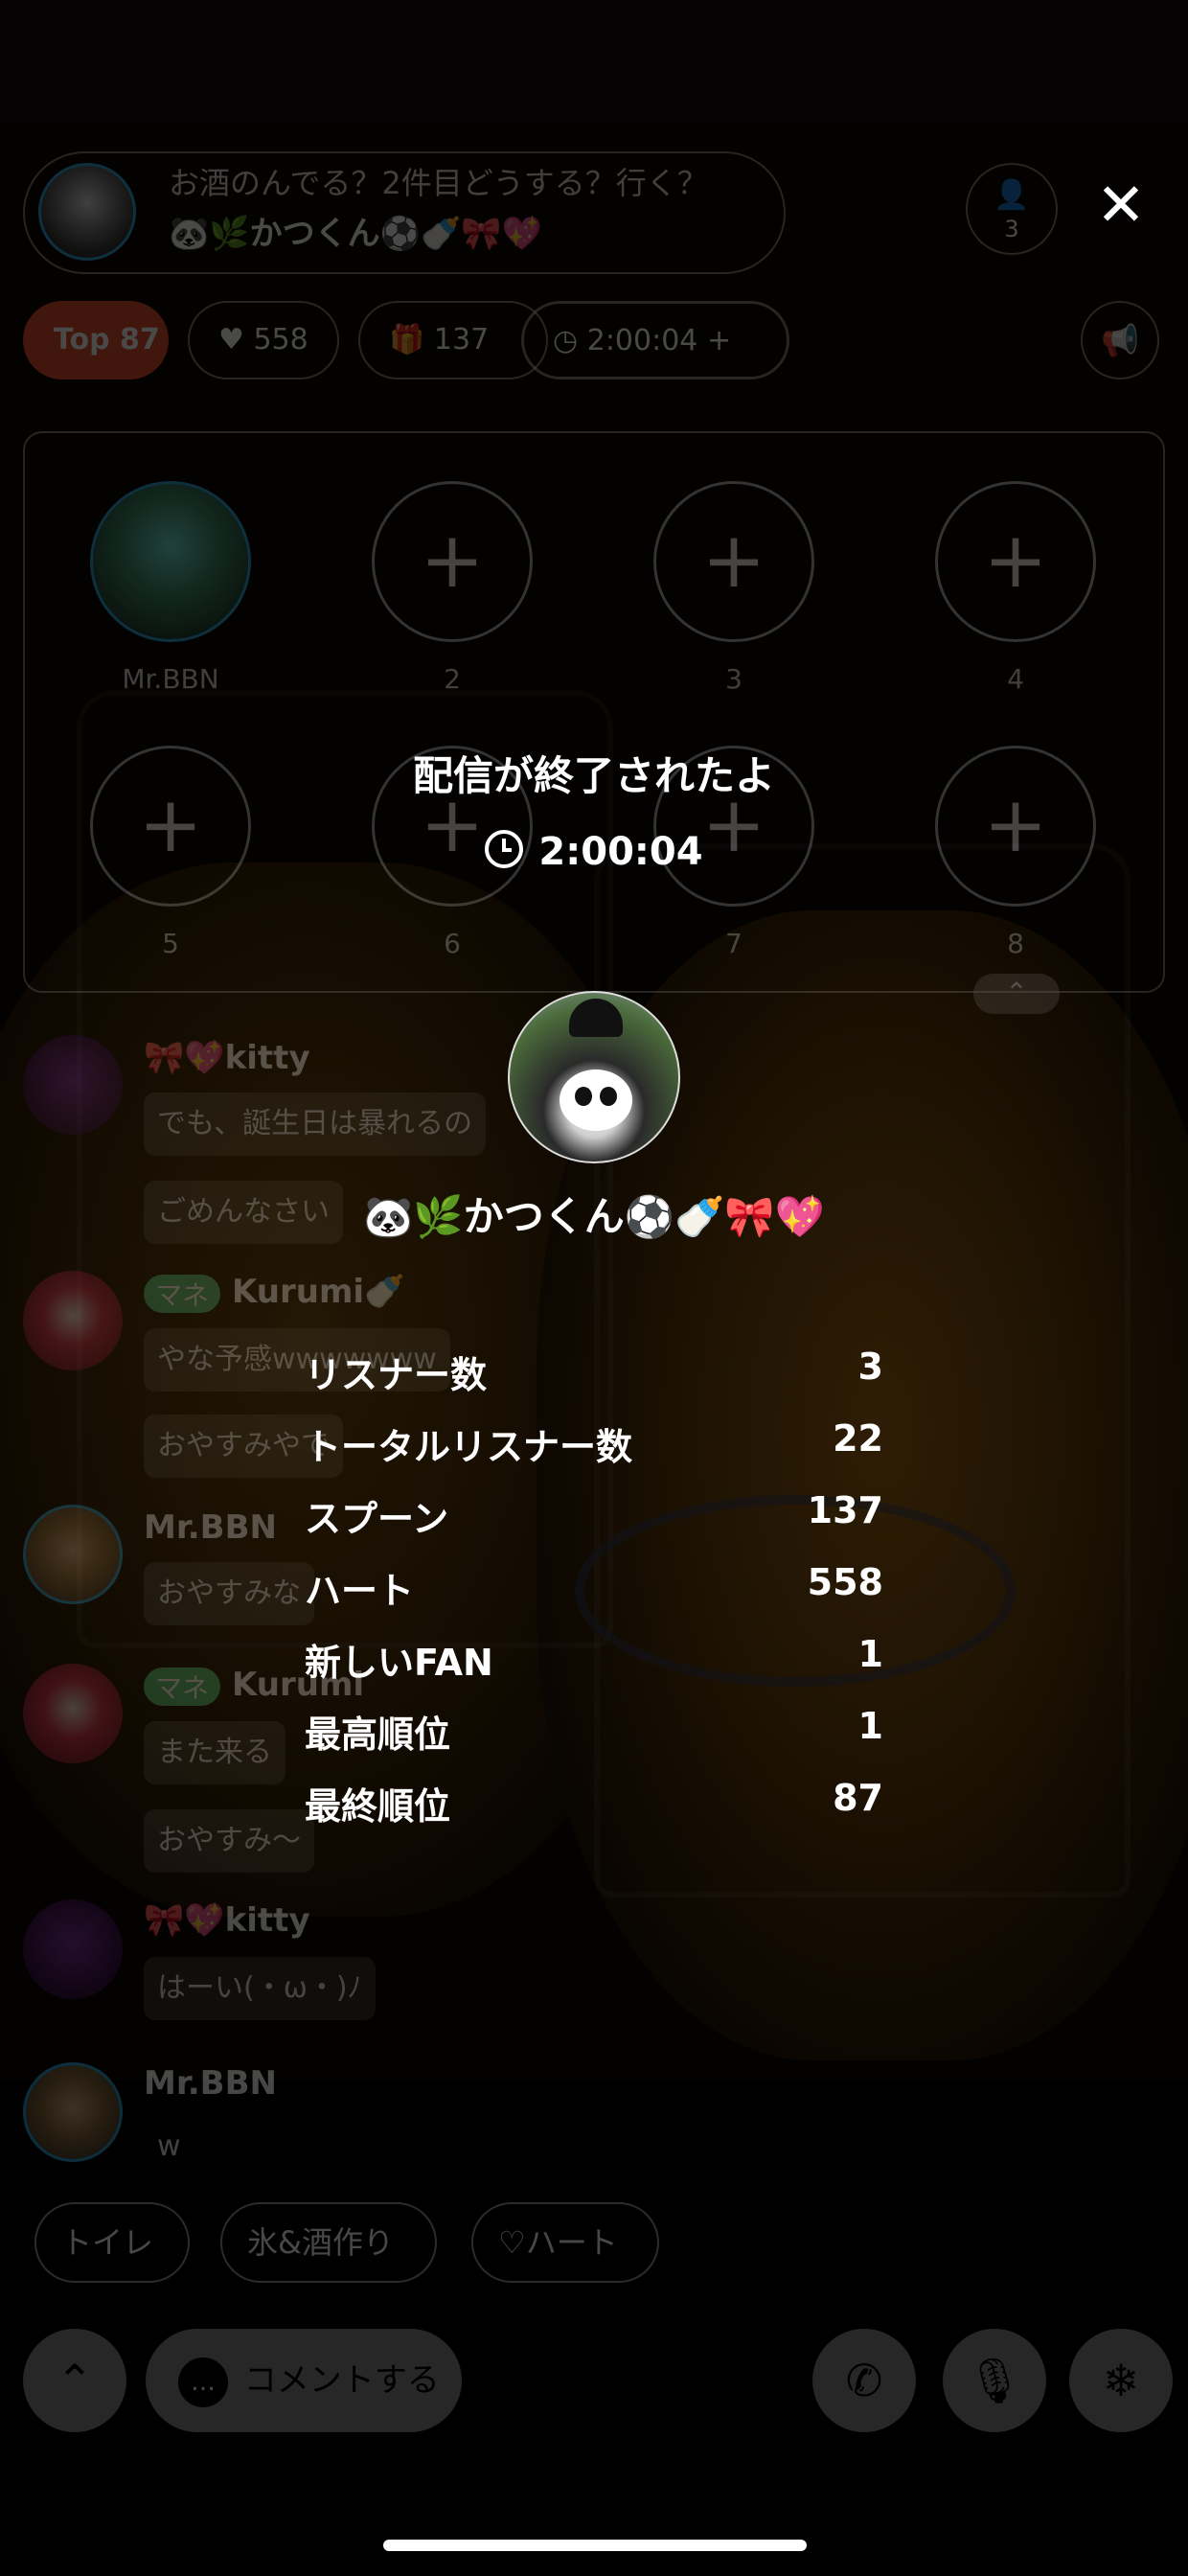 The image size is (1188, 2576). I want to click on heart-count-chip: ♥ 558, so click(263, 340).